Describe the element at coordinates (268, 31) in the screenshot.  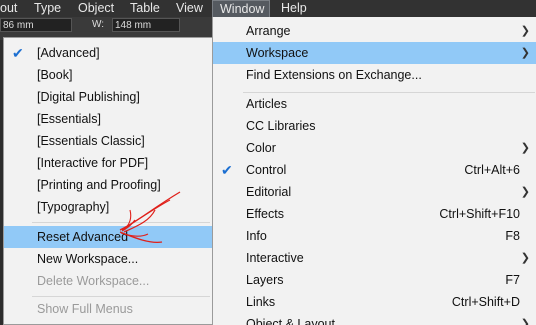
I see `menu-item-label: Arrange` at that location.